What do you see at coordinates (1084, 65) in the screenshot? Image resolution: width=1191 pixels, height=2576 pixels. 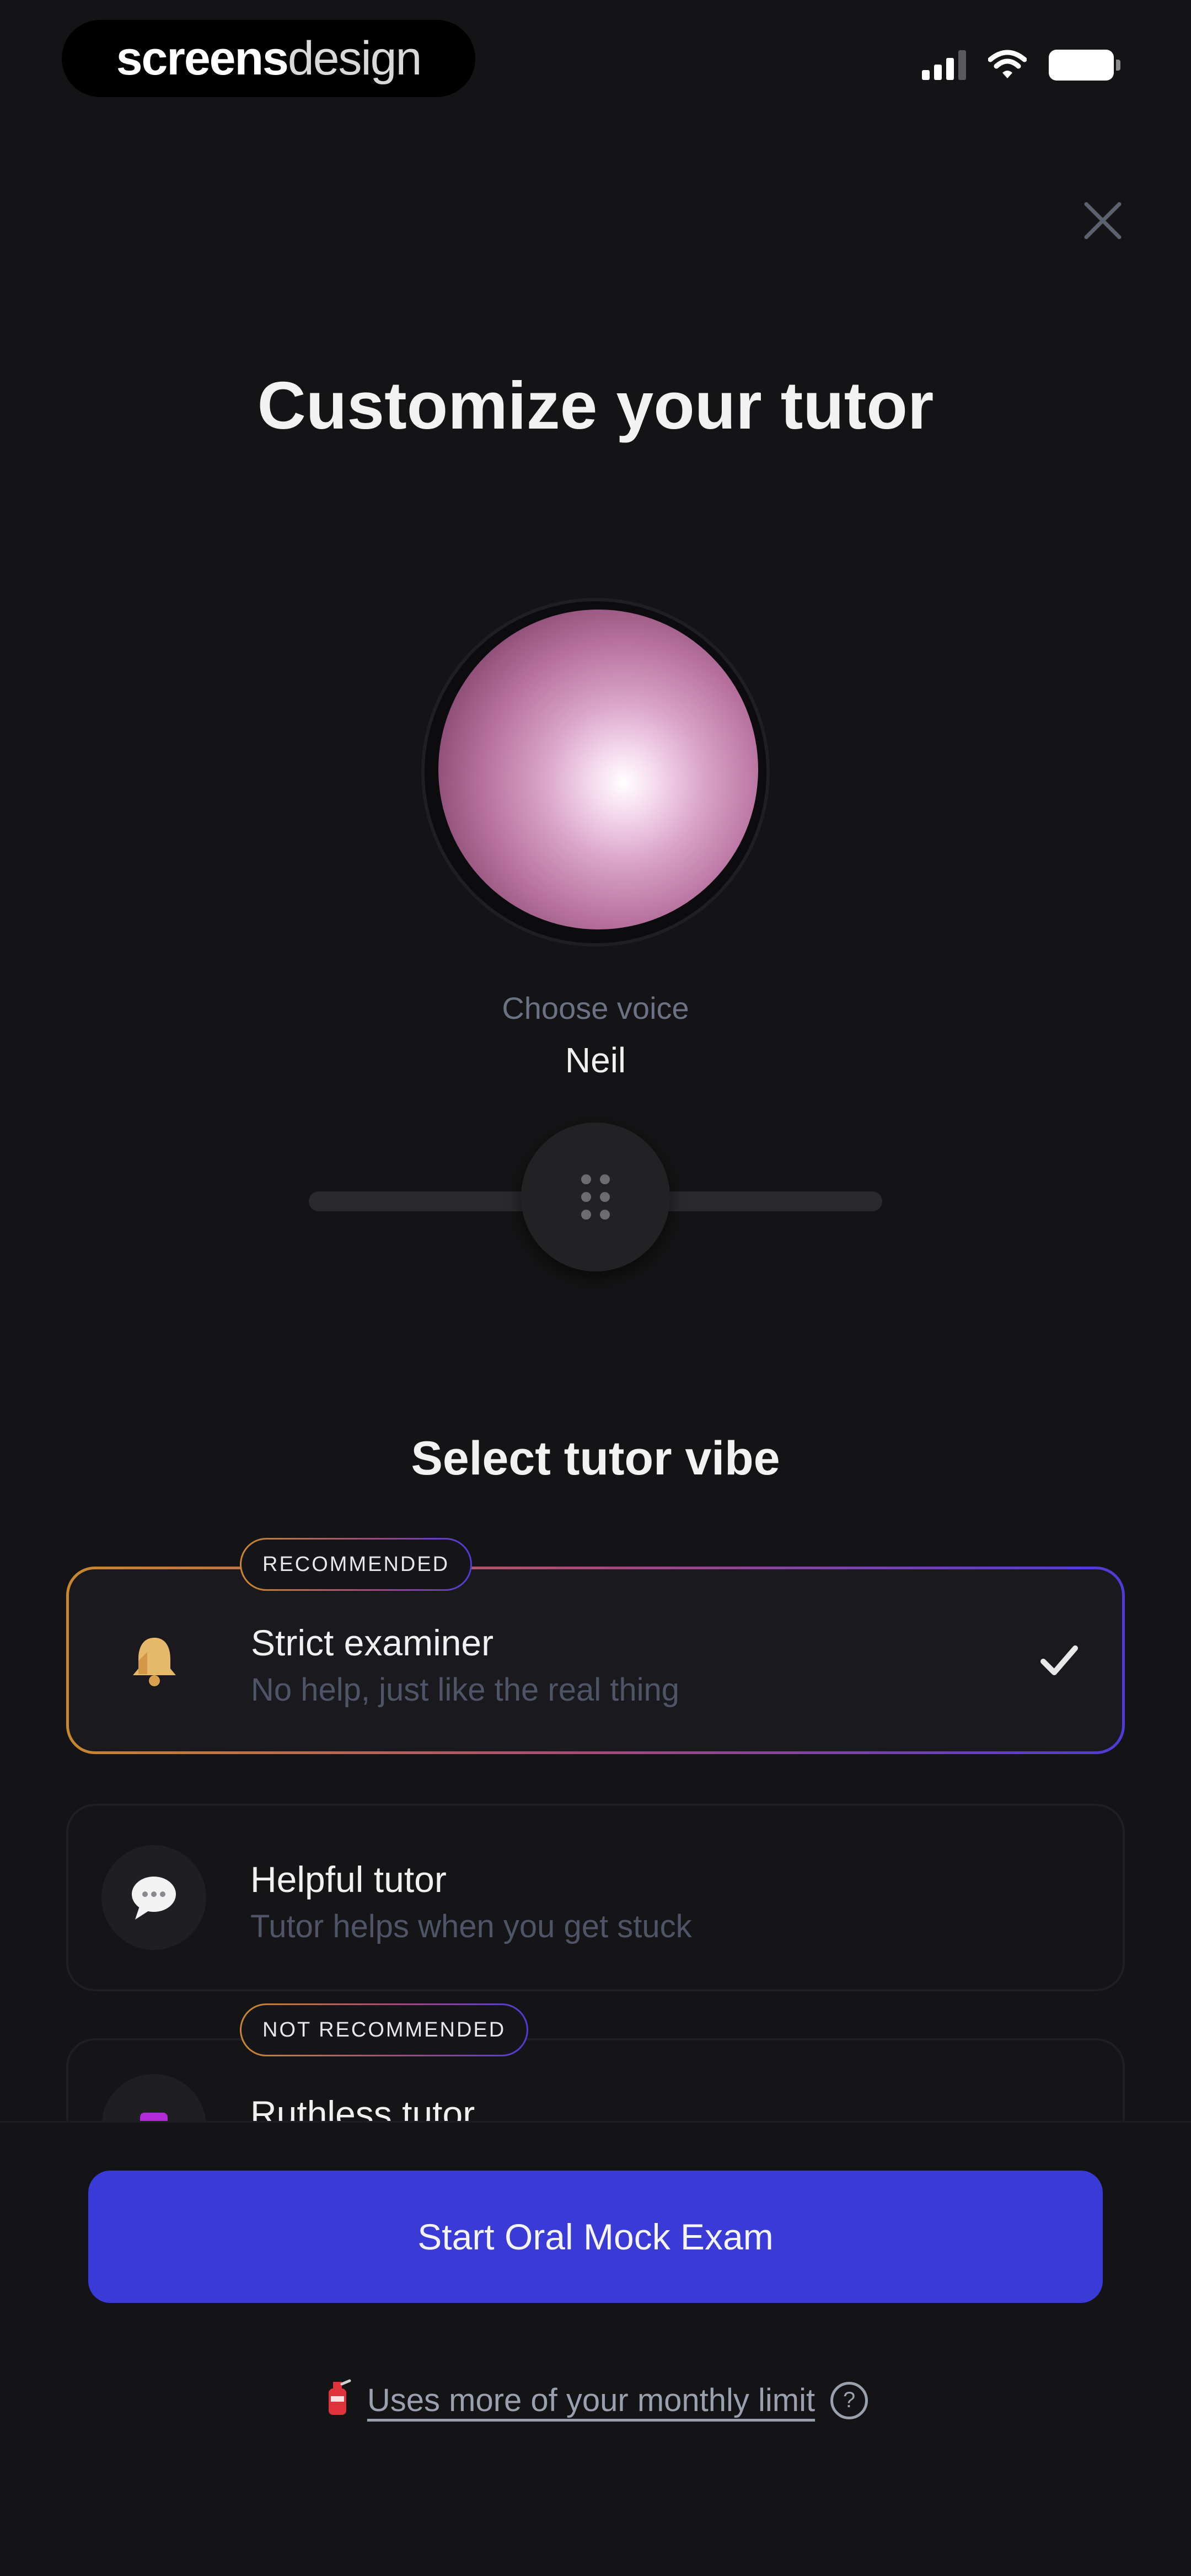 I see `battery-icon` at bounding box center [1084, 65].